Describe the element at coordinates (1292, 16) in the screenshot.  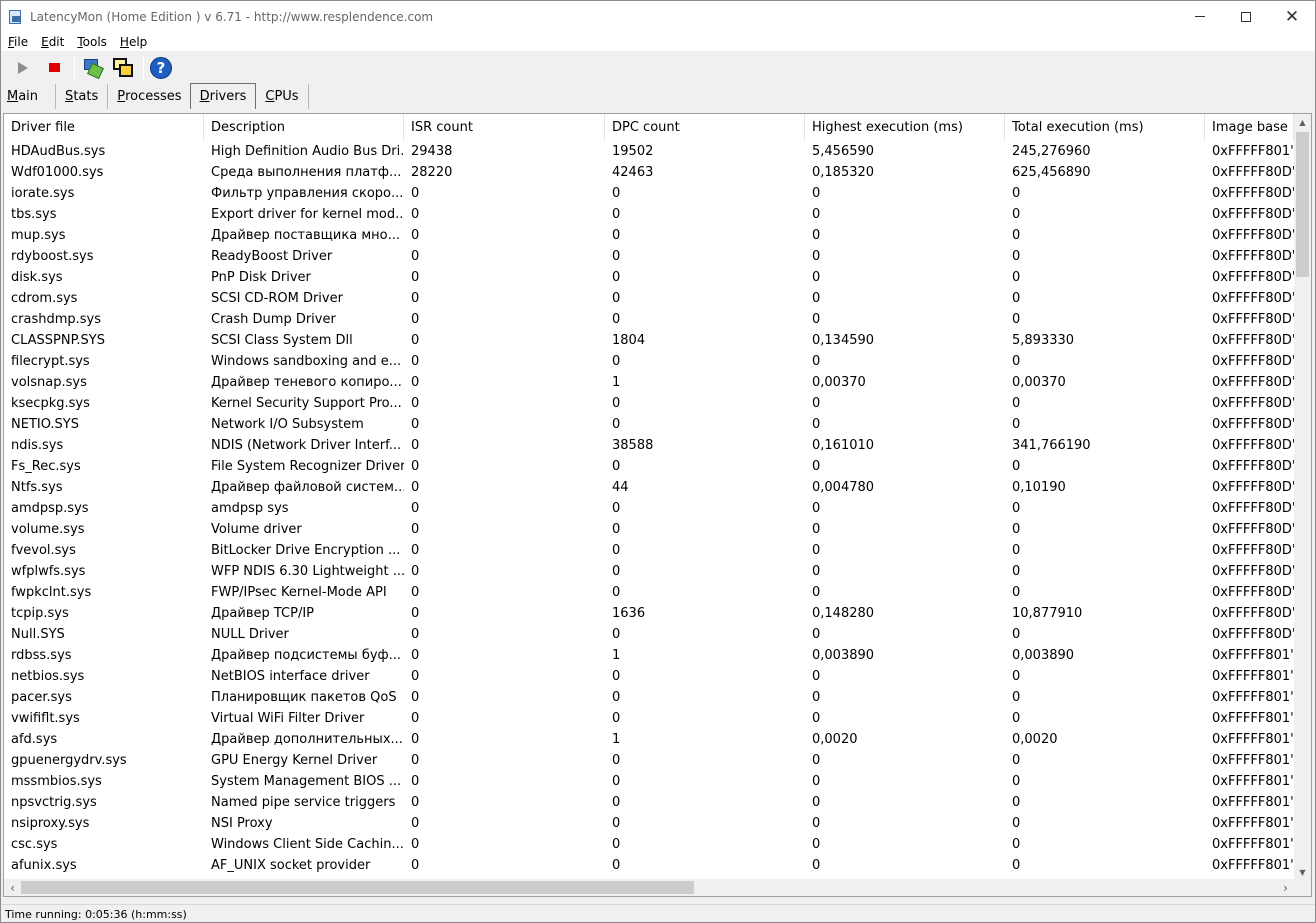
I see `close-button: ✕` at that location.